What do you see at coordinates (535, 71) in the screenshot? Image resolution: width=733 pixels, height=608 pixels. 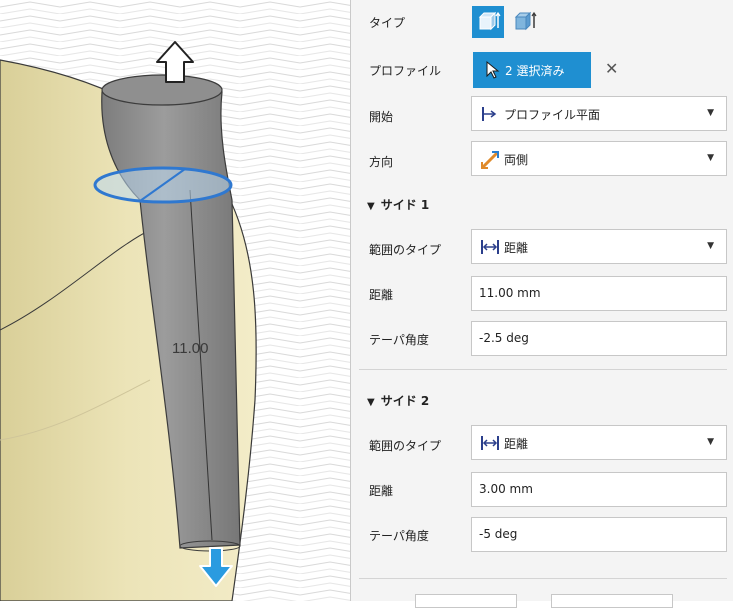 I see `profile-selected-text: 2 選択済み` at bounding box center [535, 71].